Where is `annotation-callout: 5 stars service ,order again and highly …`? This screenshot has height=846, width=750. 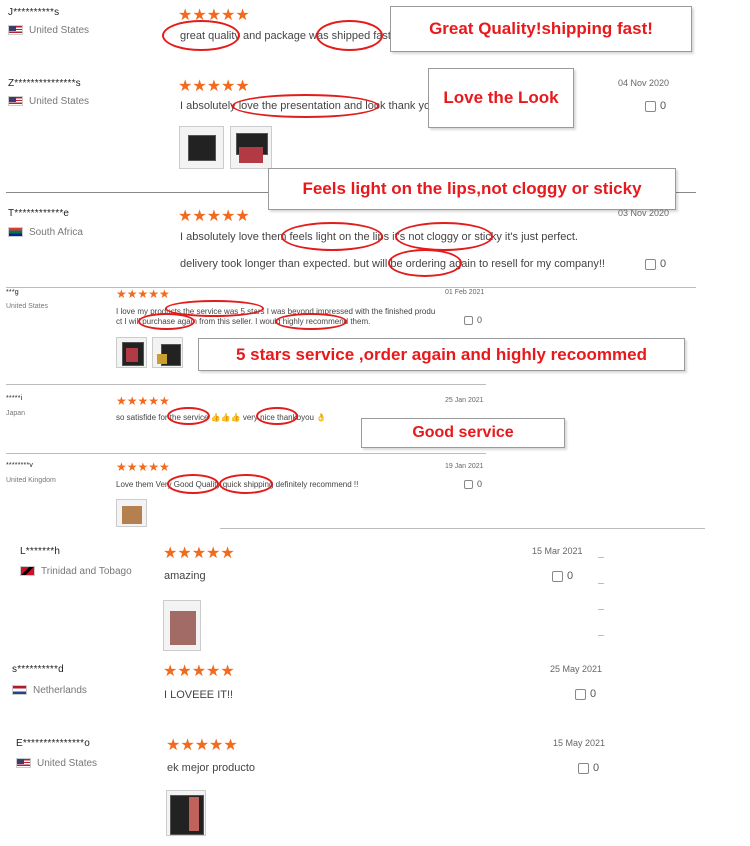 annotation-callout: 5 stars service ,order again and highly … is located at coordinates (441, 354).